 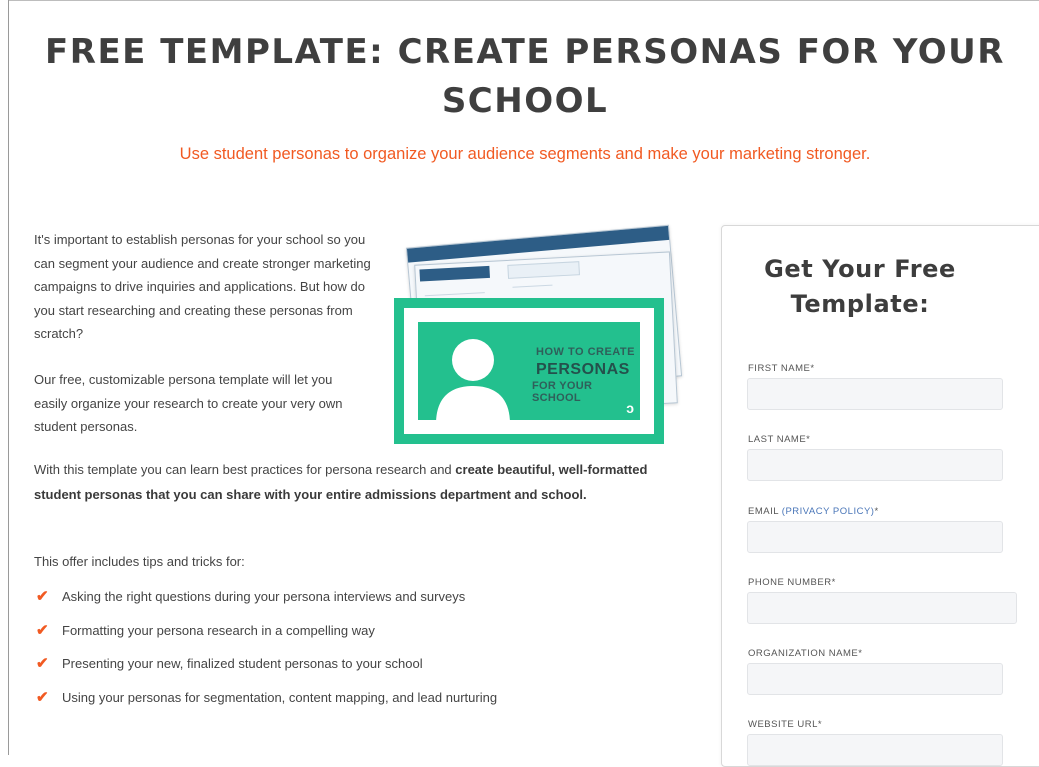 I want to click on person-silhouette-icon, so click(x=473, y=381).